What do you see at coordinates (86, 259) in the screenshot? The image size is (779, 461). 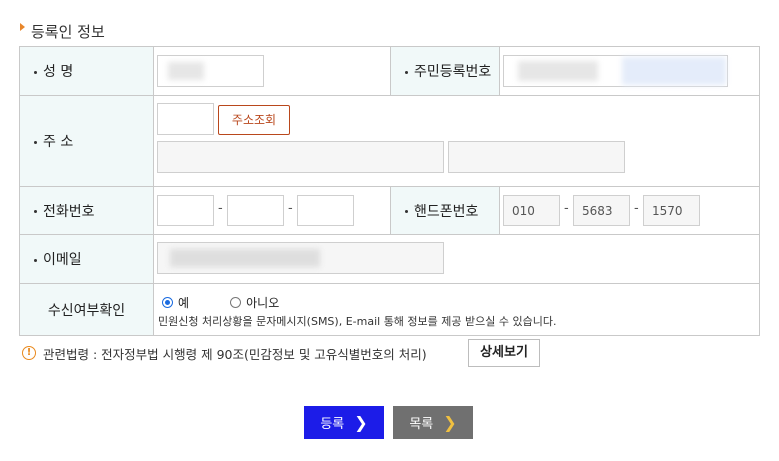 I see `email-label: 이메일` at bounding box center [86, 259].